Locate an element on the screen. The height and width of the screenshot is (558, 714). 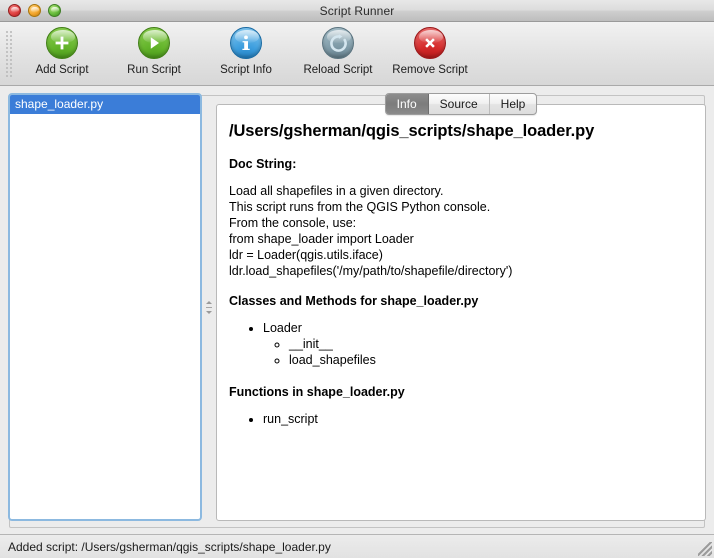
add-script-button: Add Script is located at coordinates (62, 49).